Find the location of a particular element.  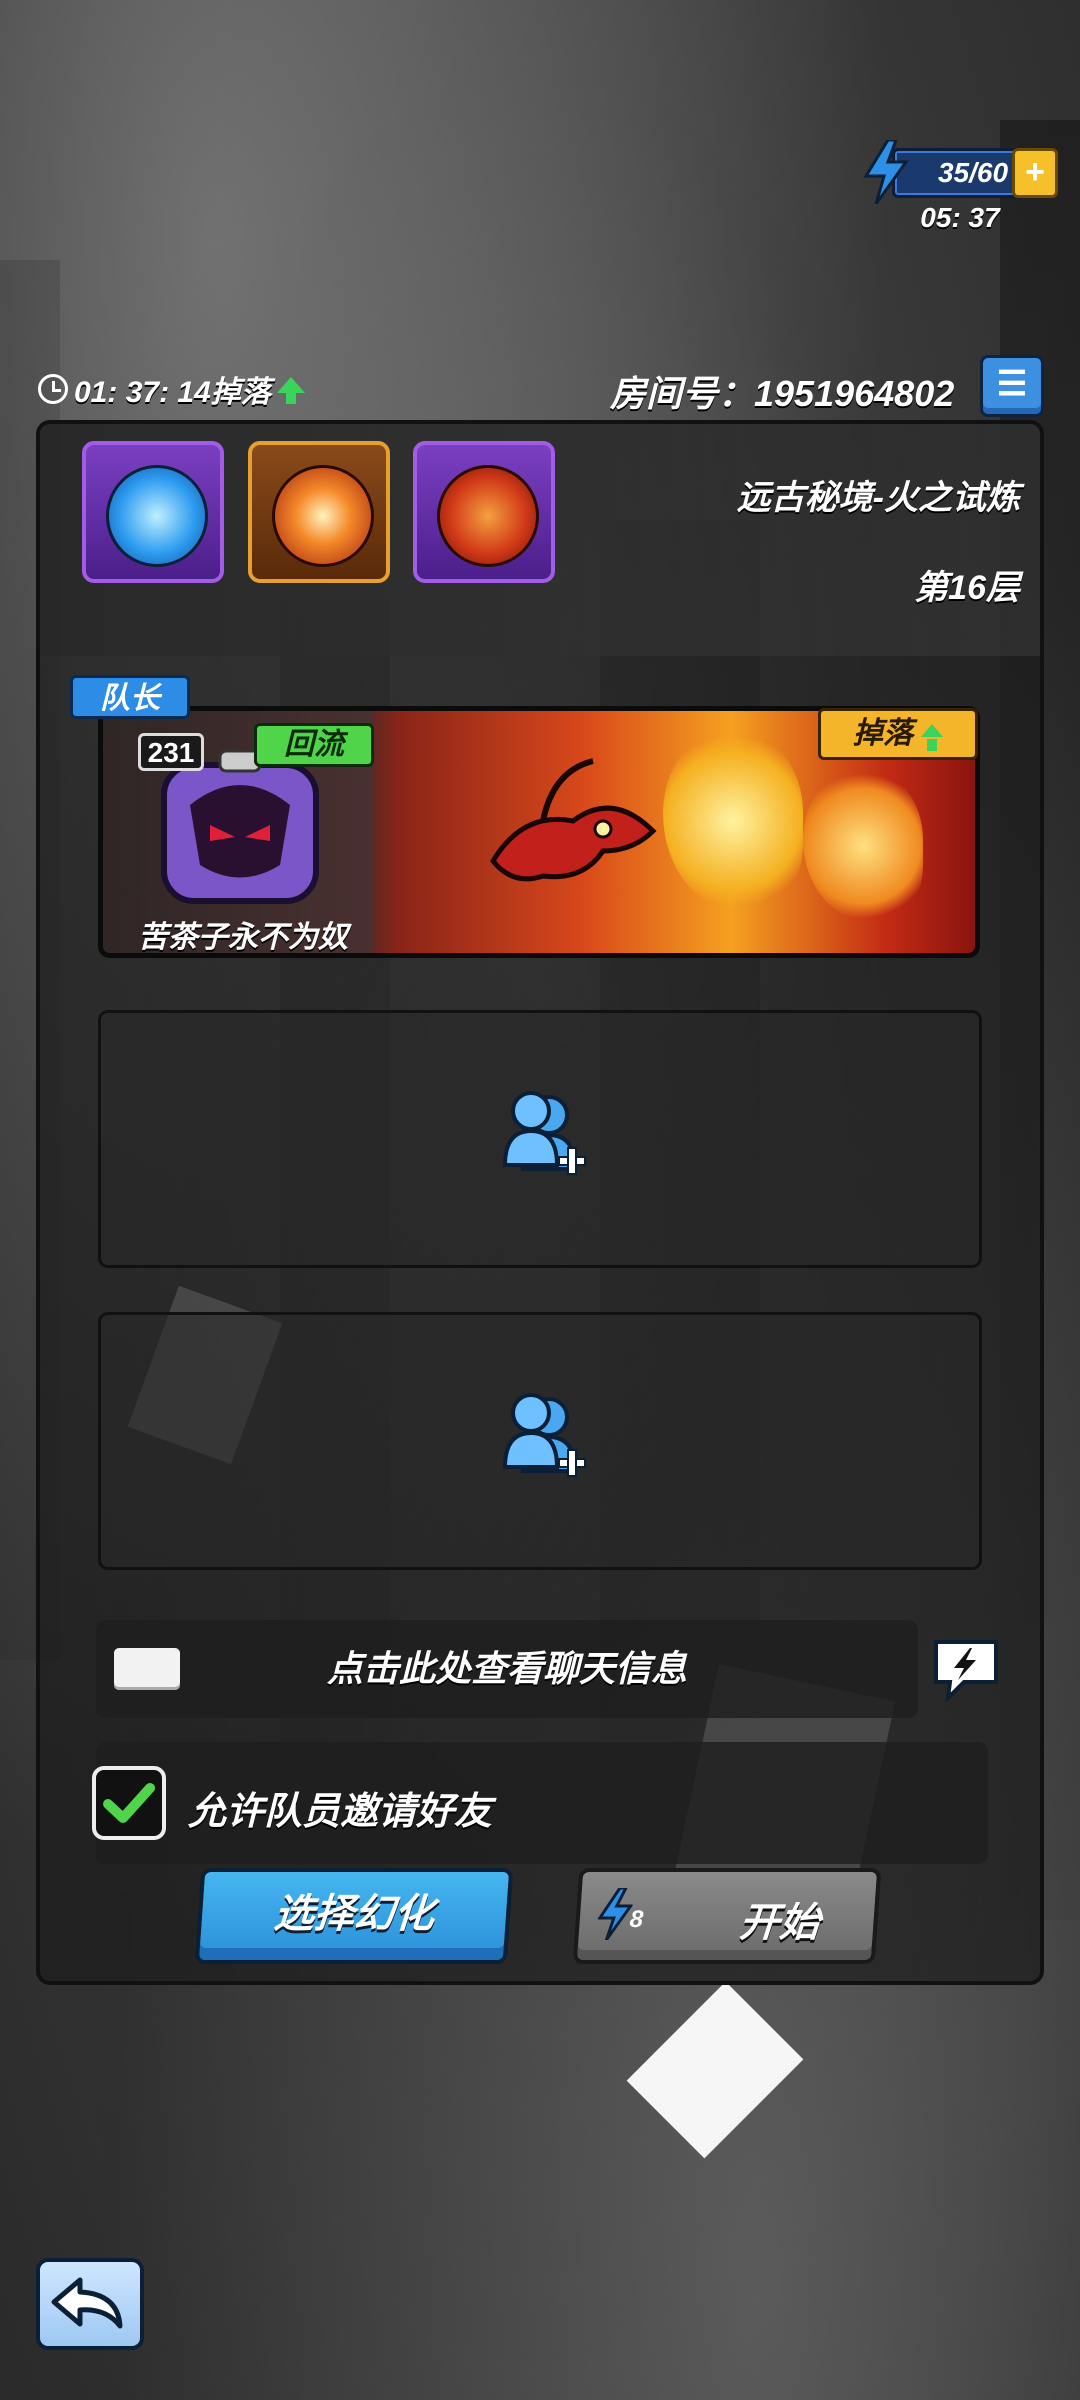

select-illusion-label: 选择幻化 is located at coordinates (354, 1914).